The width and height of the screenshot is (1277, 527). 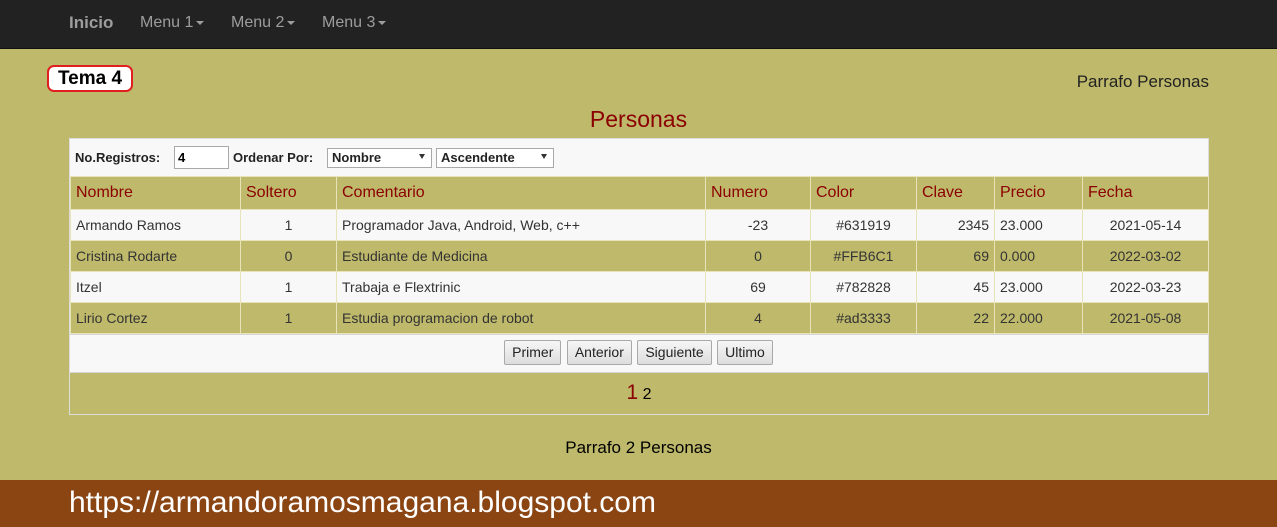 I want to click on page-link: 2, so click(x=647, y=394).